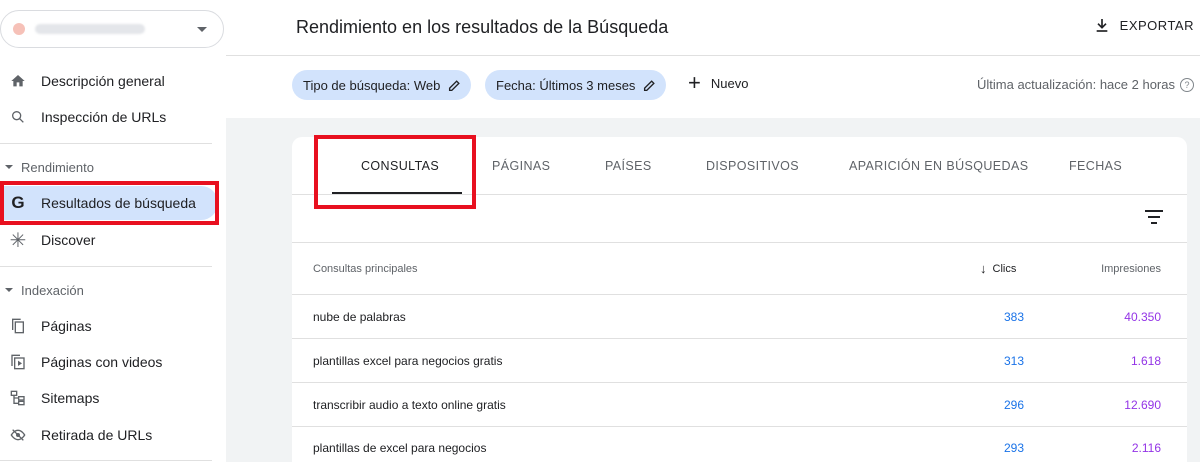  I want to click on column-header-clicks: ↓ Clics, so click(998, 268).